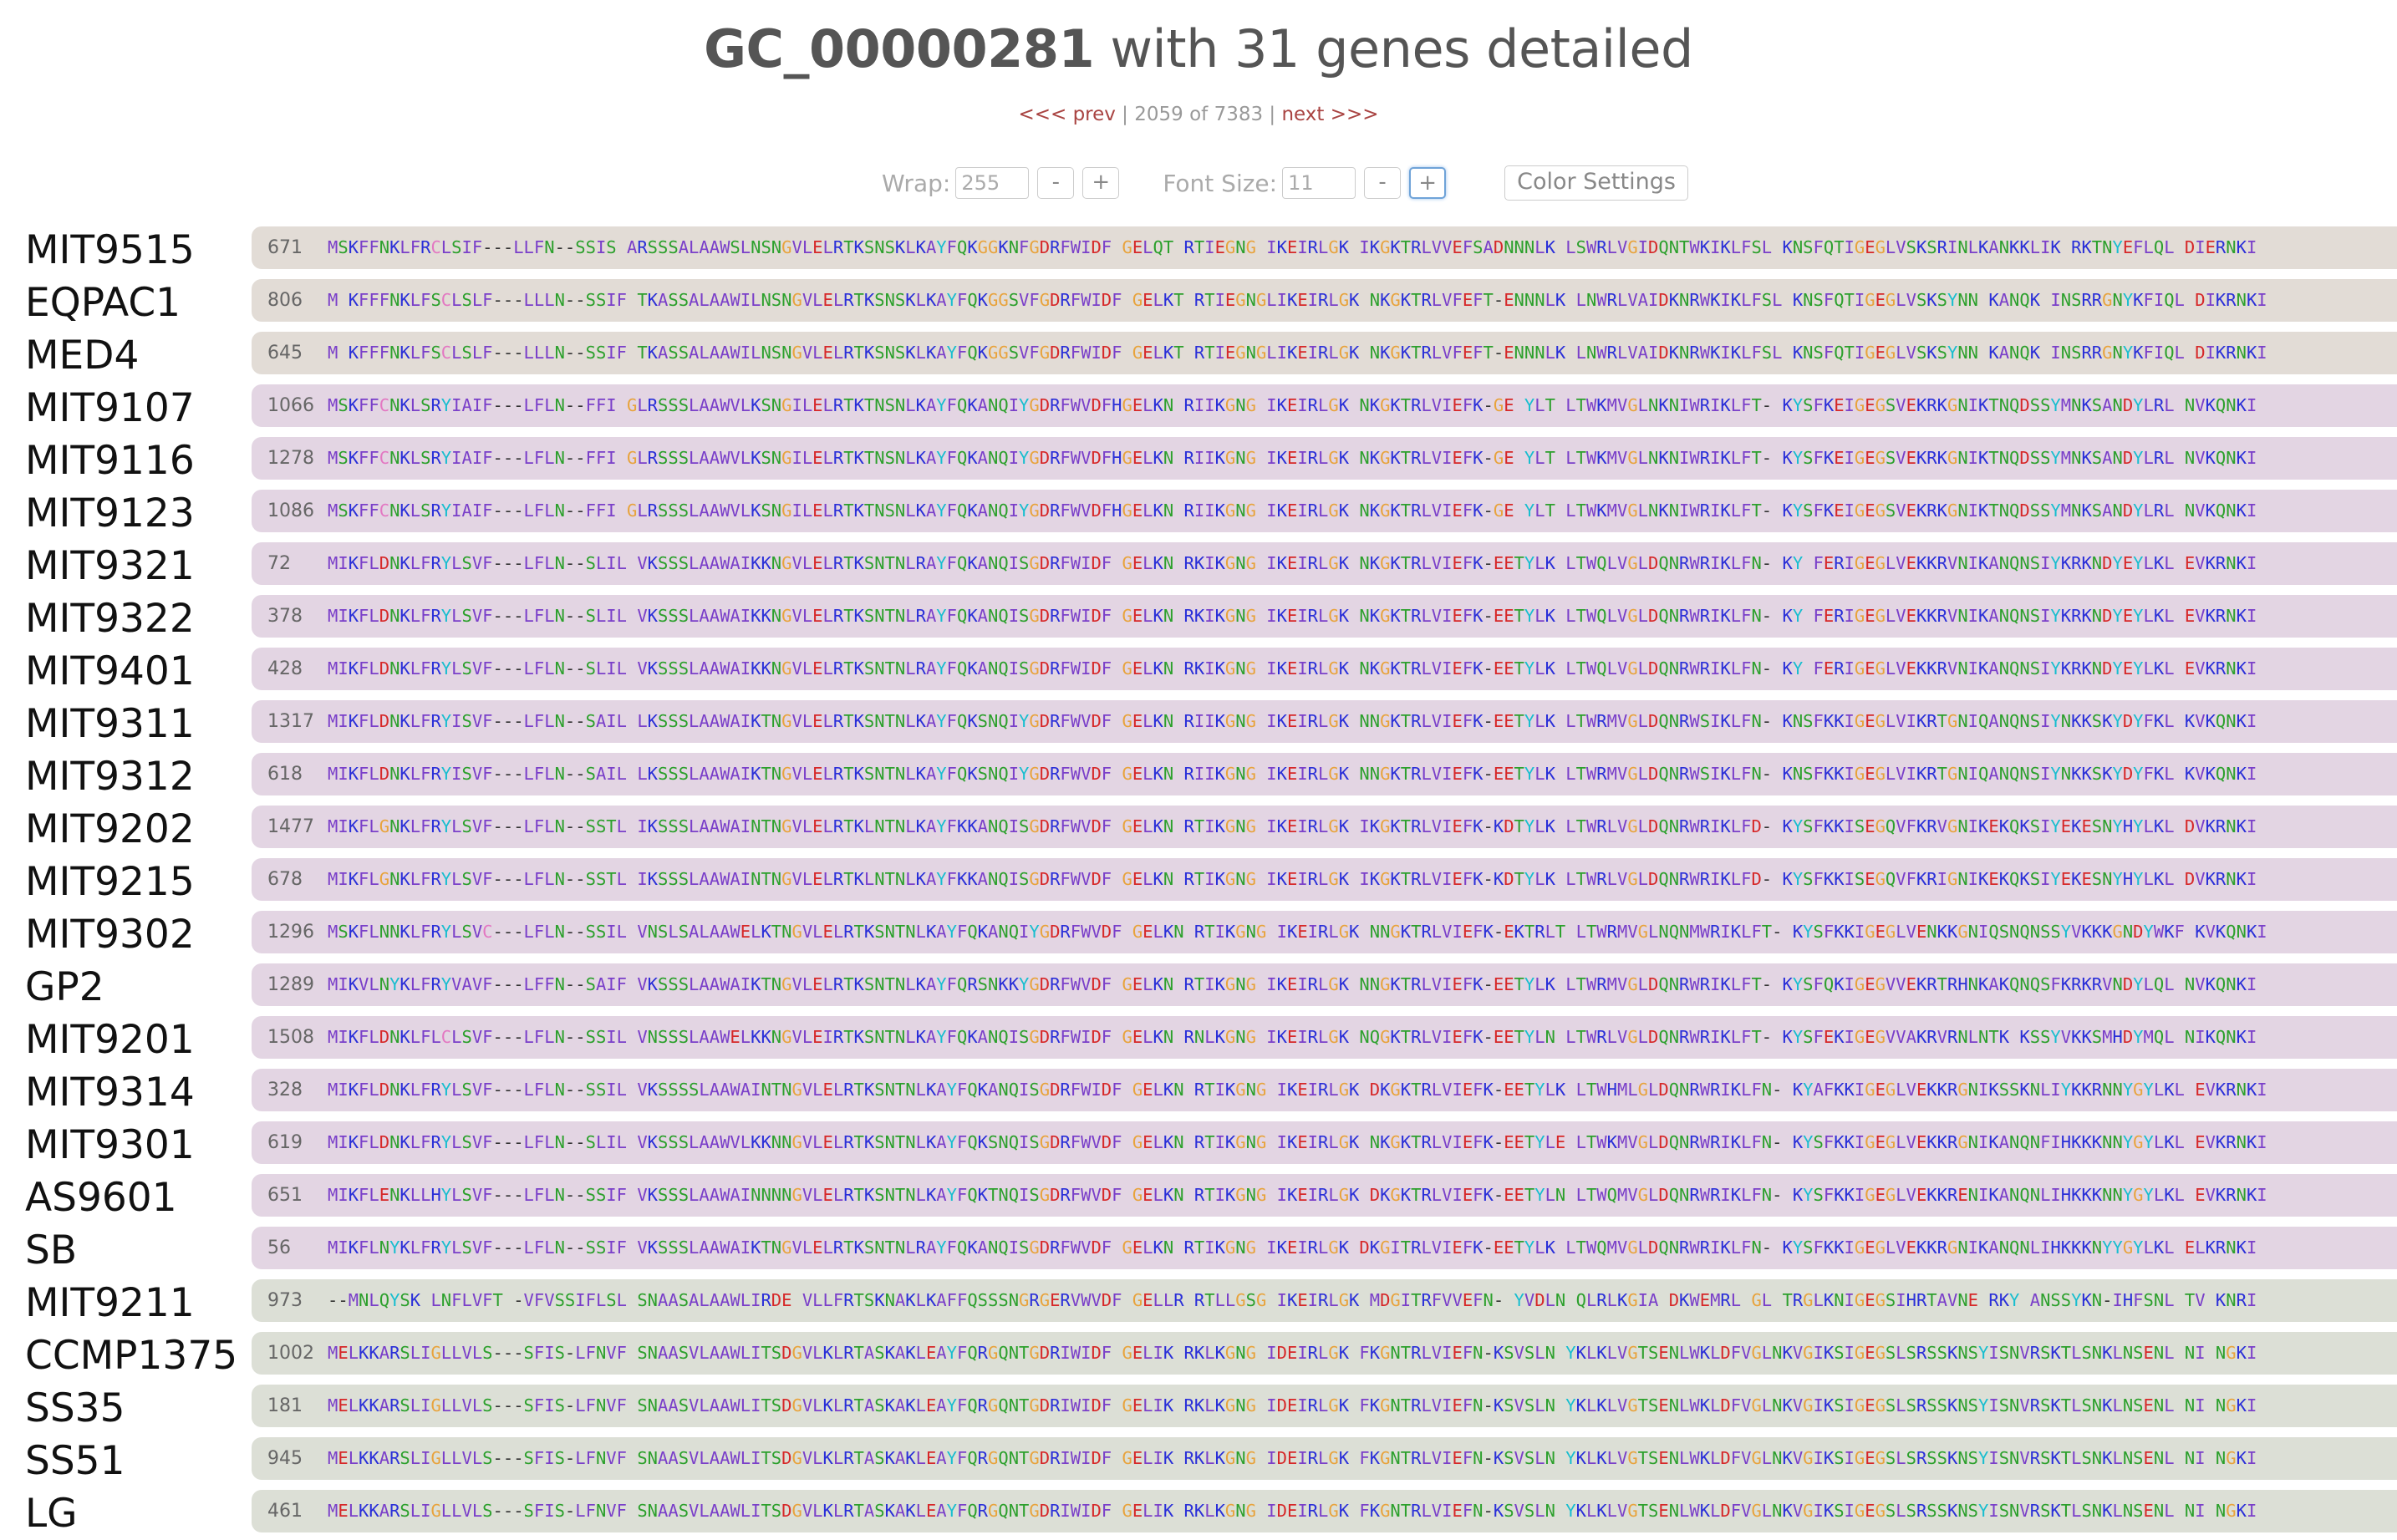  What do you see at coordinates (279, 563) in the screenshot?
I see `sequence-start-position: 72` at bounding box center [279, 563].